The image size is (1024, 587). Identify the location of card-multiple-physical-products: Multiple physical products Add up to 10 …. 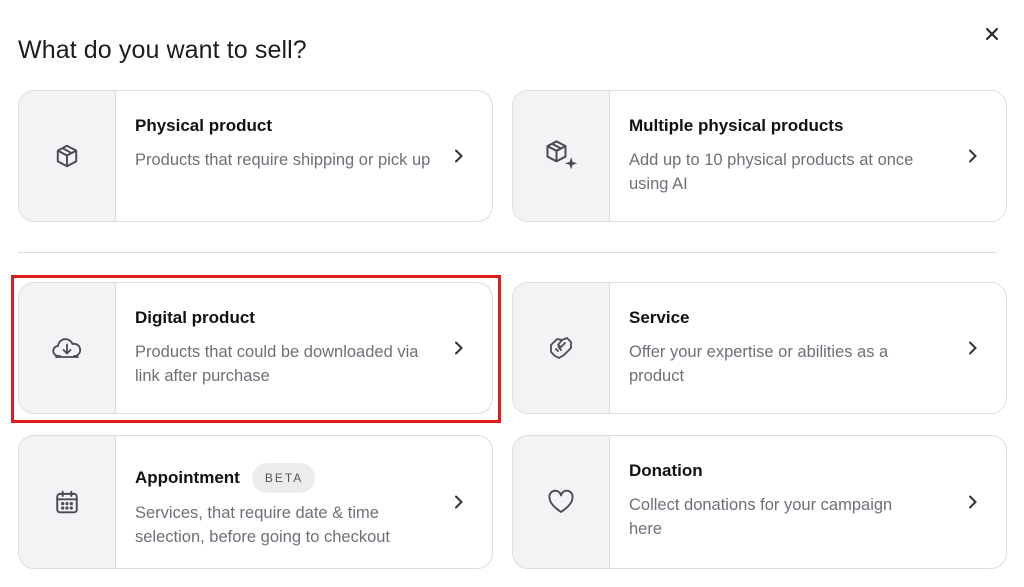
(759, 156).